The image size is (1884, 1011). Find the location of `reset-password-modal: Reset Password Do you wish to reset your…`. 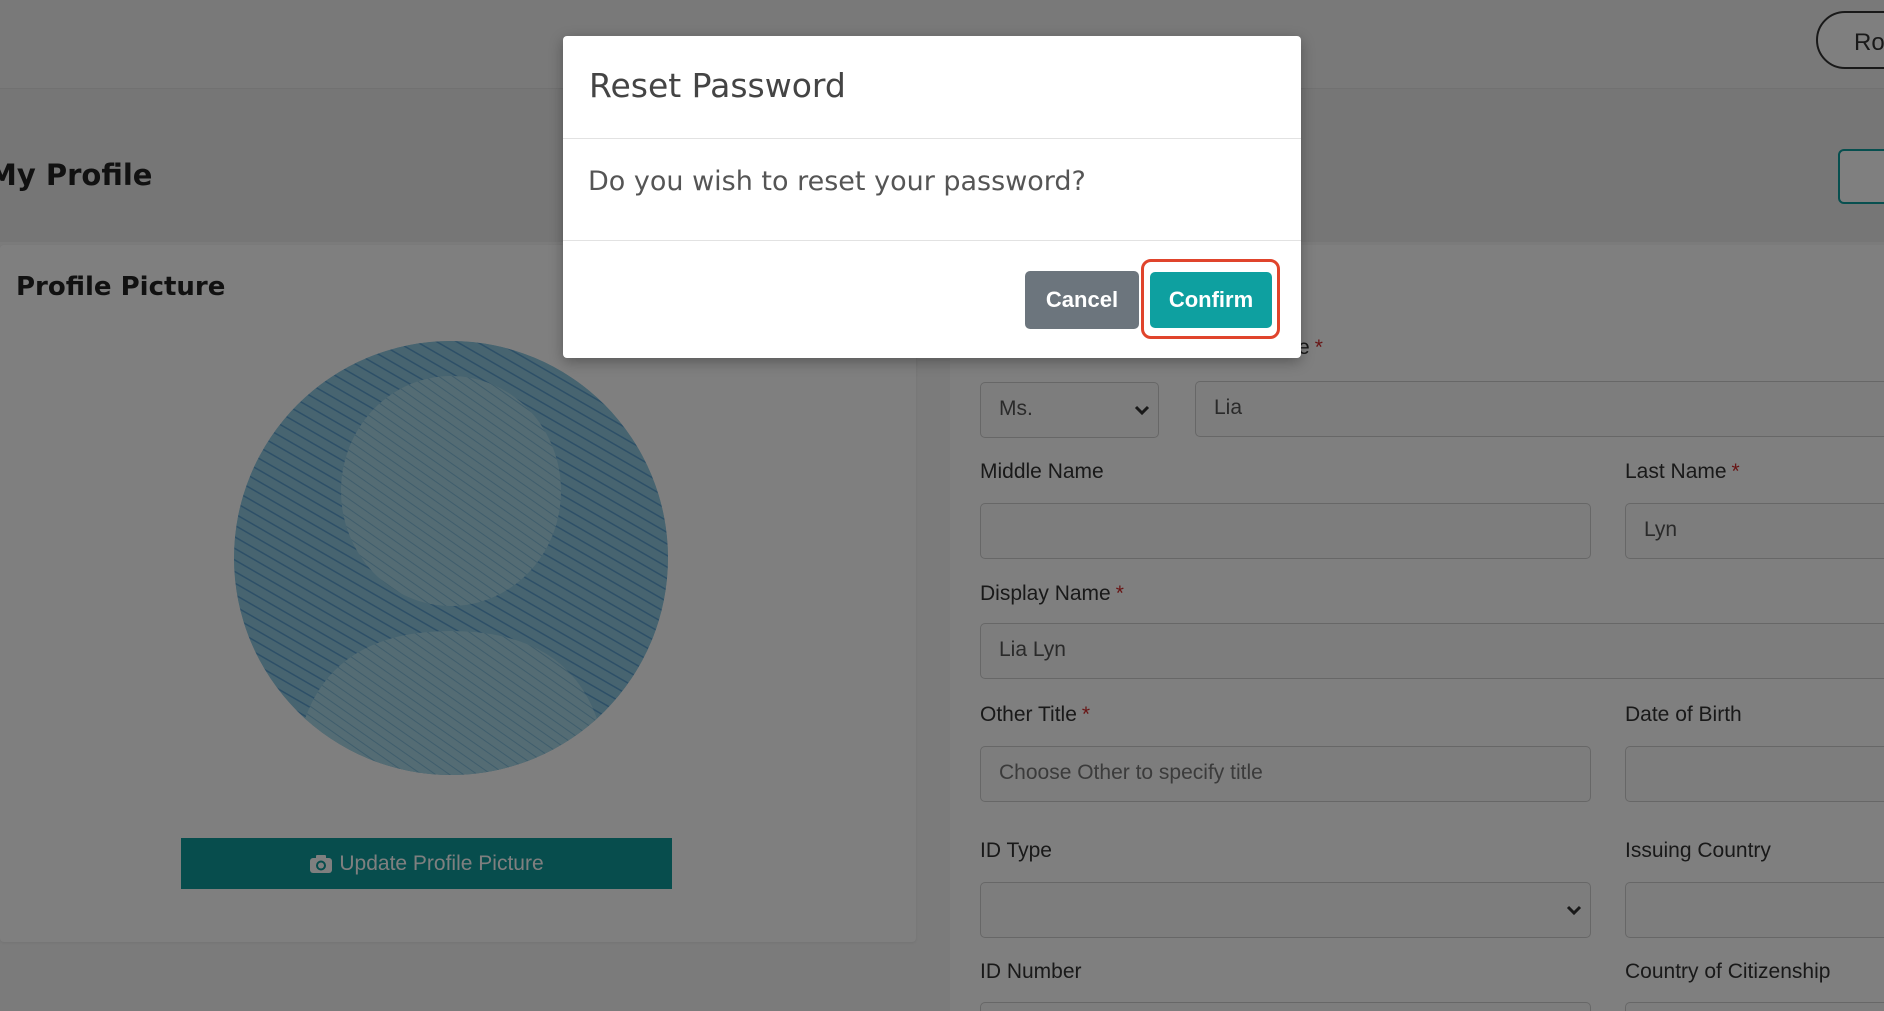

reset-password-modal: Reset Password Do you wish to reset your… is located at coordinates (932, 197).